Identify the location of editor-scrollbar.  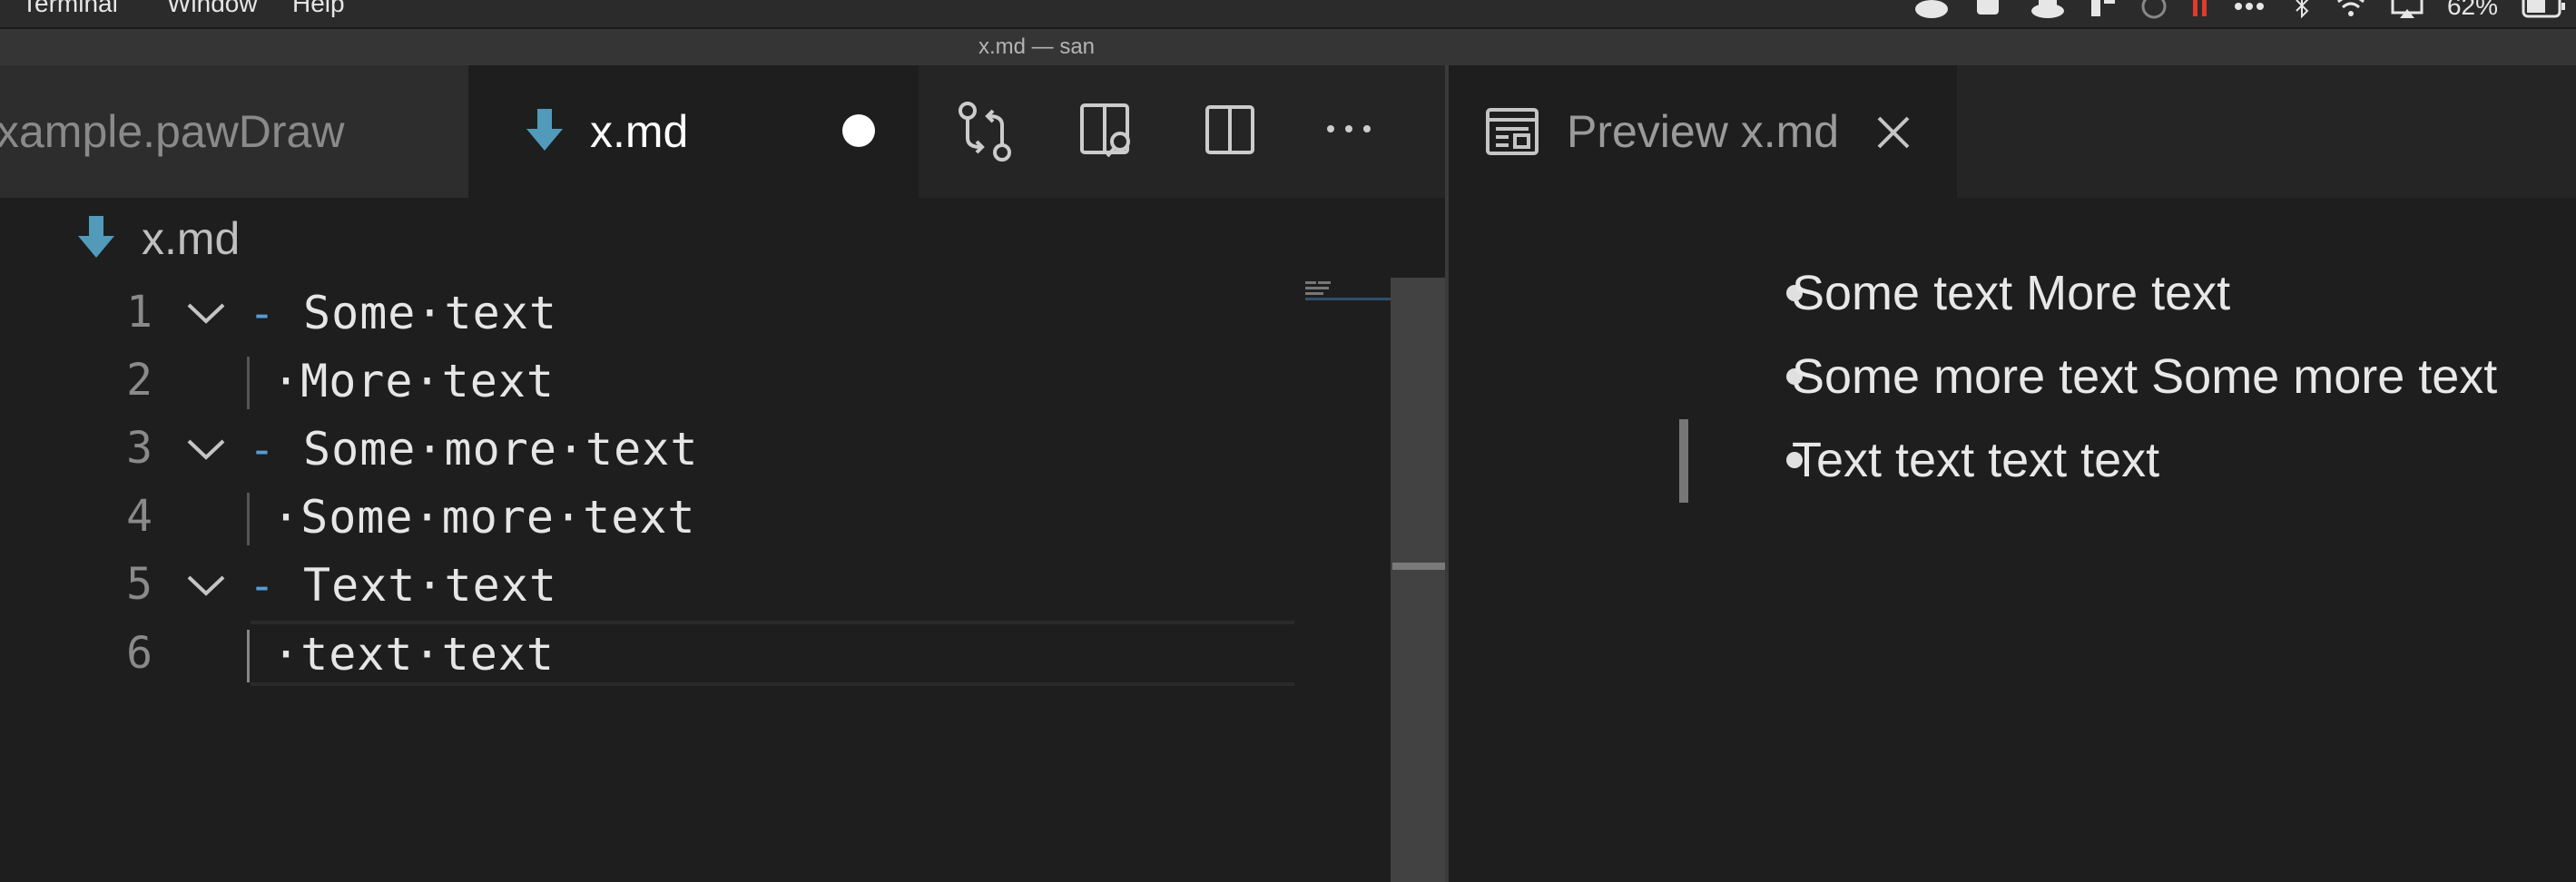
(1418, 580).